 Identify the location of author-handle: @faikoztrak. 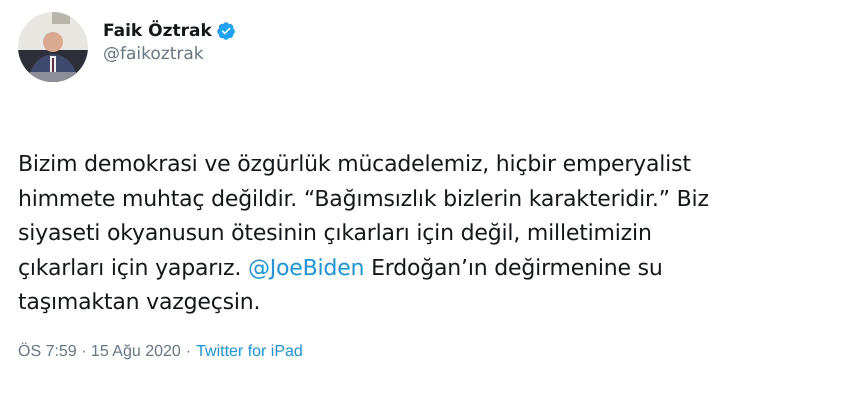
(169, 54).